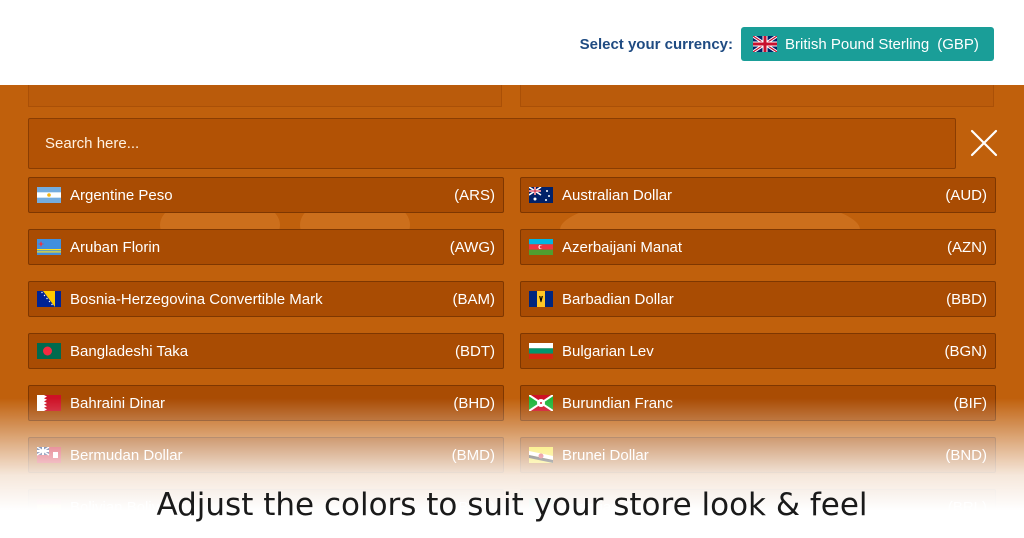 This screenshot has width=1024, height=538. What do you see at coordinates (266, 351) in the screenshot?
I see `currency-option: Bangladeshi Taka (BDT)` at bounding box center [266, 351].